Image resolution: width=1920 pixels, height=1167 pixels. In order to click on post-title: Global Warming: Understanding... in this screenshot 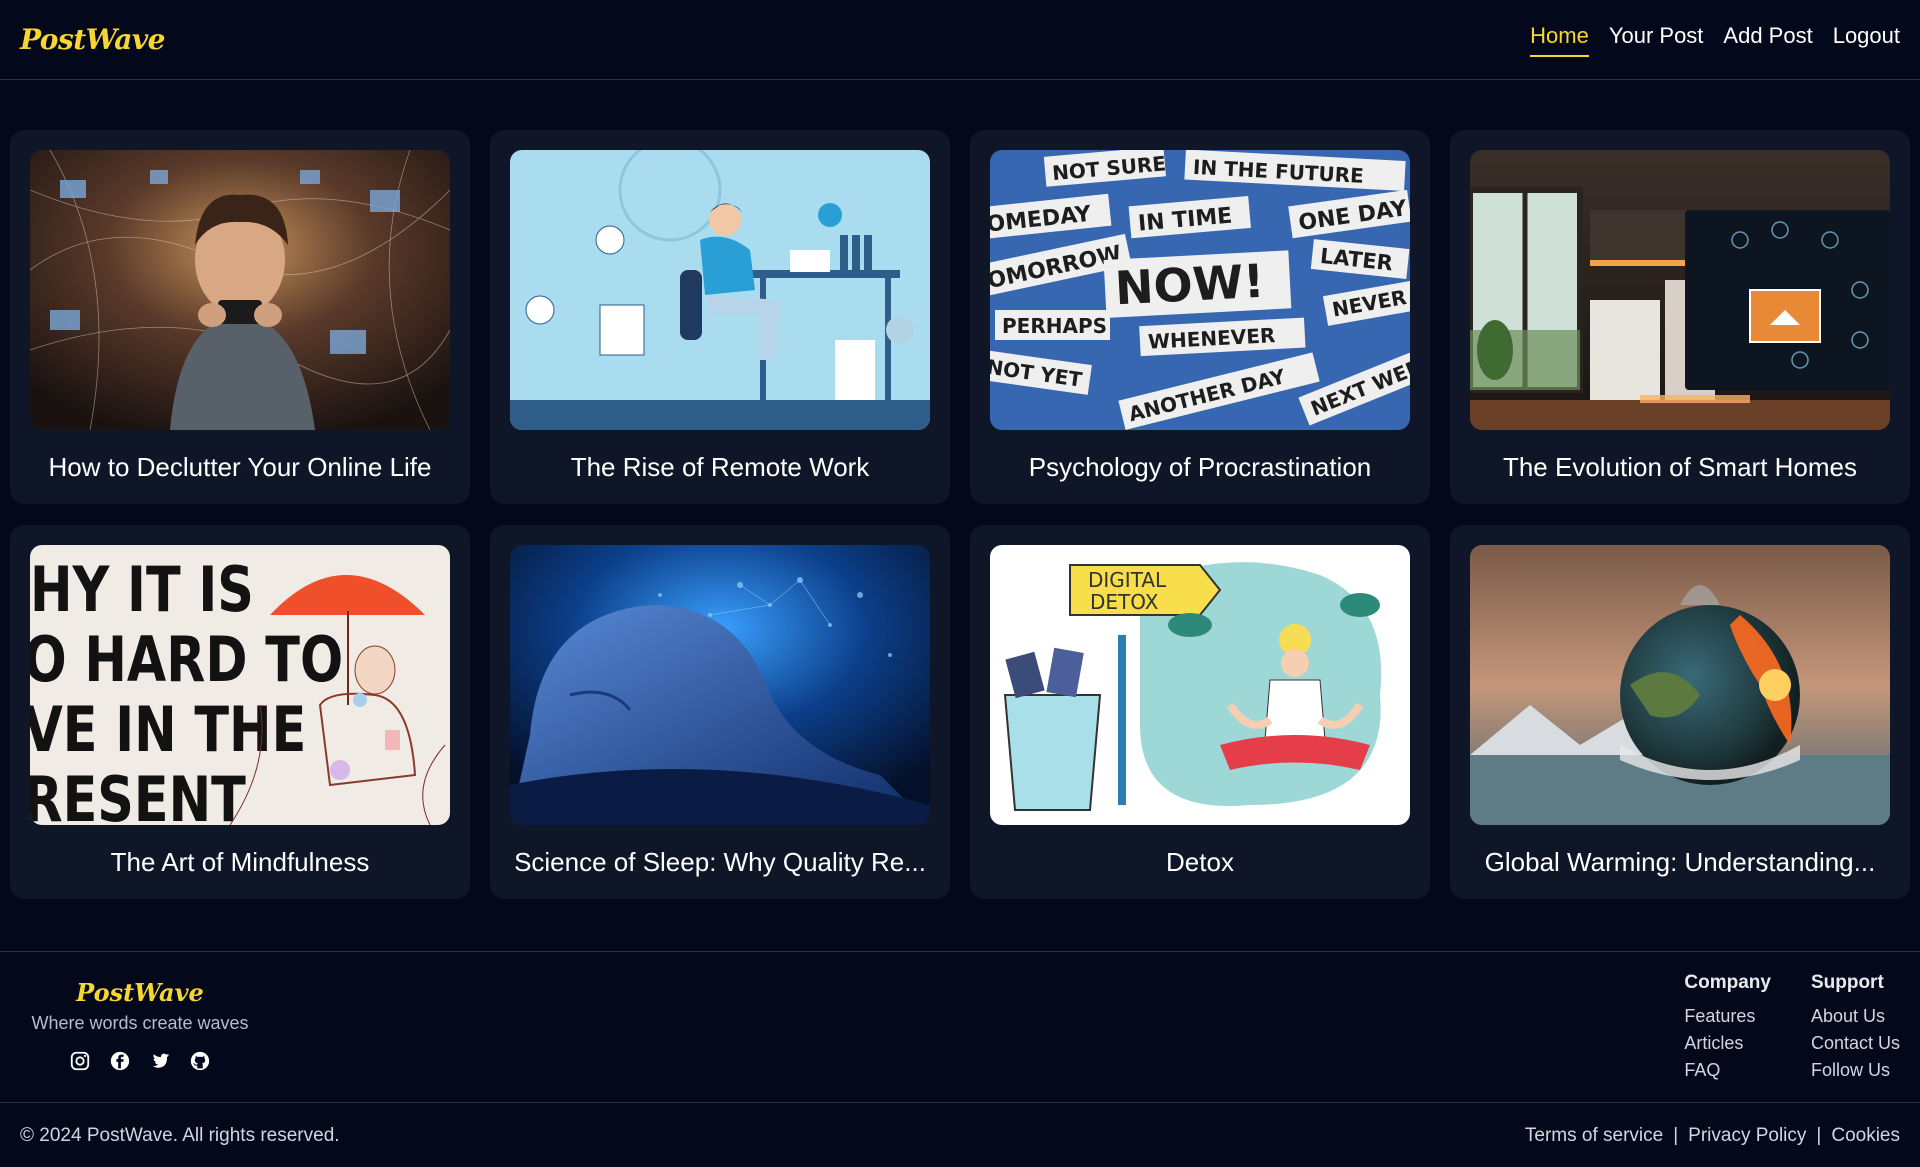, I will do `click(1680, 862)`.